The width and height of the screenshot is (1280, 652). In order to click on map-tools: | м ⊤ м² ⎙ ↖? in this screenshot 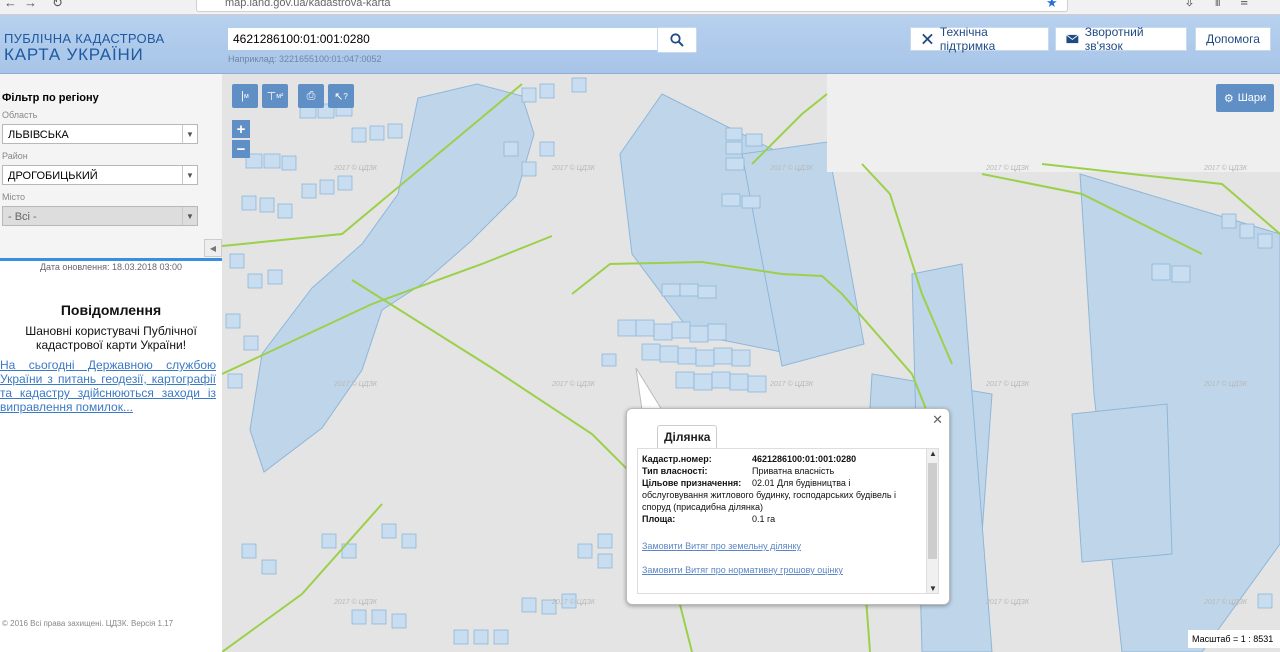, I will do `click(293, 96)`.